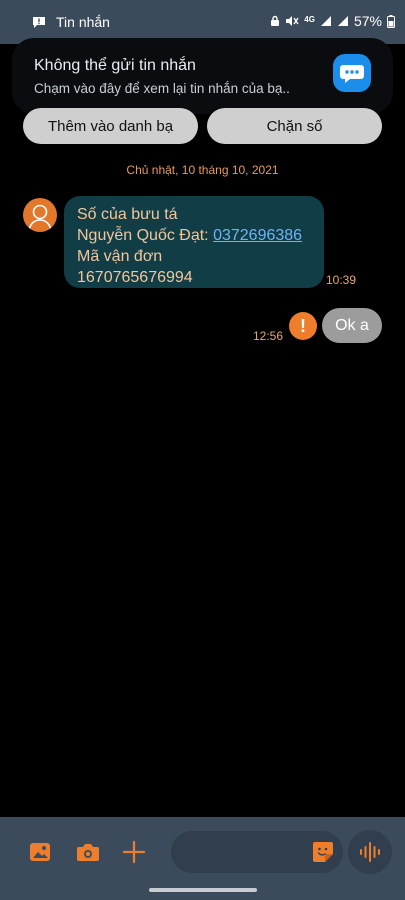  Describe the element at coordinates (257, 235) in the screenshot. I see `phone-number-link: 0372696386` at that location.